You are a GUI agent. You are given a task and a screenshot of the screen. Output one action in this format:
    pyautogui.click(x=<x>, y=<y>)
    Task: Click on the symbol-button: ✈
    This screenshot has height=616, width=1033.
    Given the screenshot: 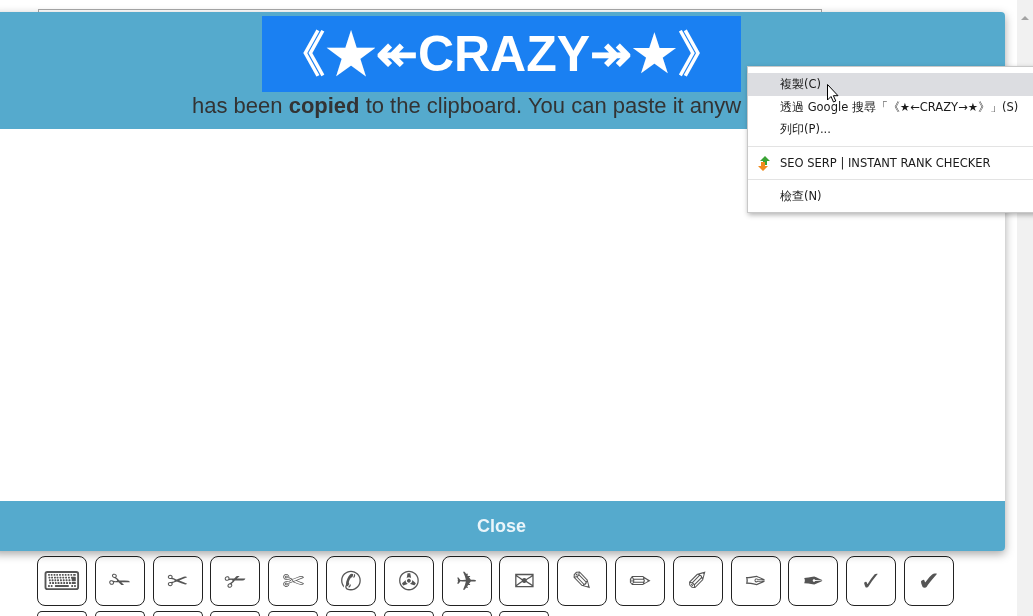 What is the action you would take?
    pyautogui.click(x=466, y=581)
    